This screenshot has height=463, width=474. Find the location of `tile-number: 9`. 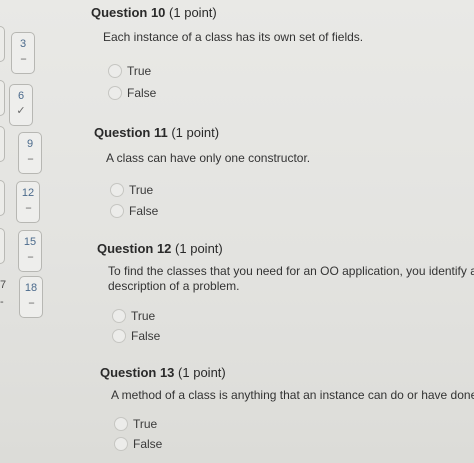

tile-number: 9 is located at coordinates (30, 144).